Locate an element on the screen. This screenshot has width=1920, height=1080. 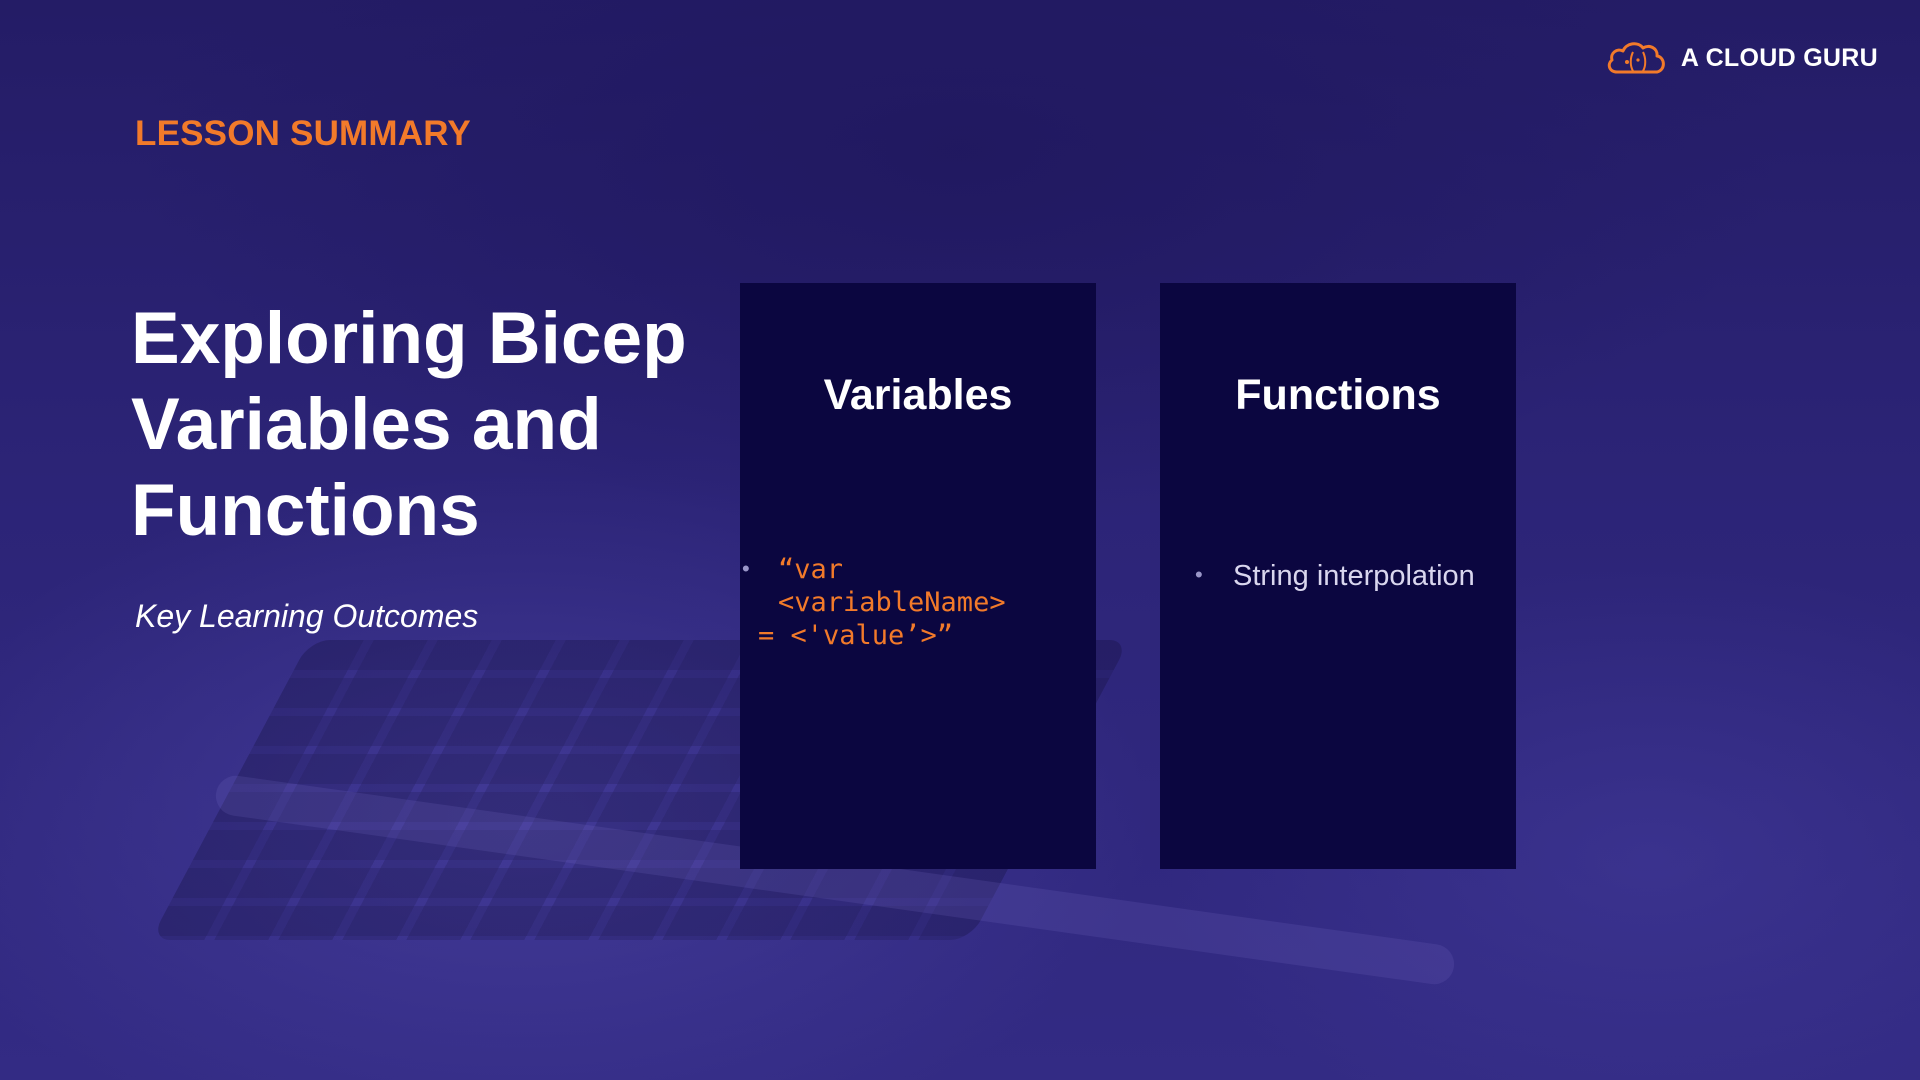
slide-title: Exploring Bicep Variables and Functions is located at coordinates (431, 425).